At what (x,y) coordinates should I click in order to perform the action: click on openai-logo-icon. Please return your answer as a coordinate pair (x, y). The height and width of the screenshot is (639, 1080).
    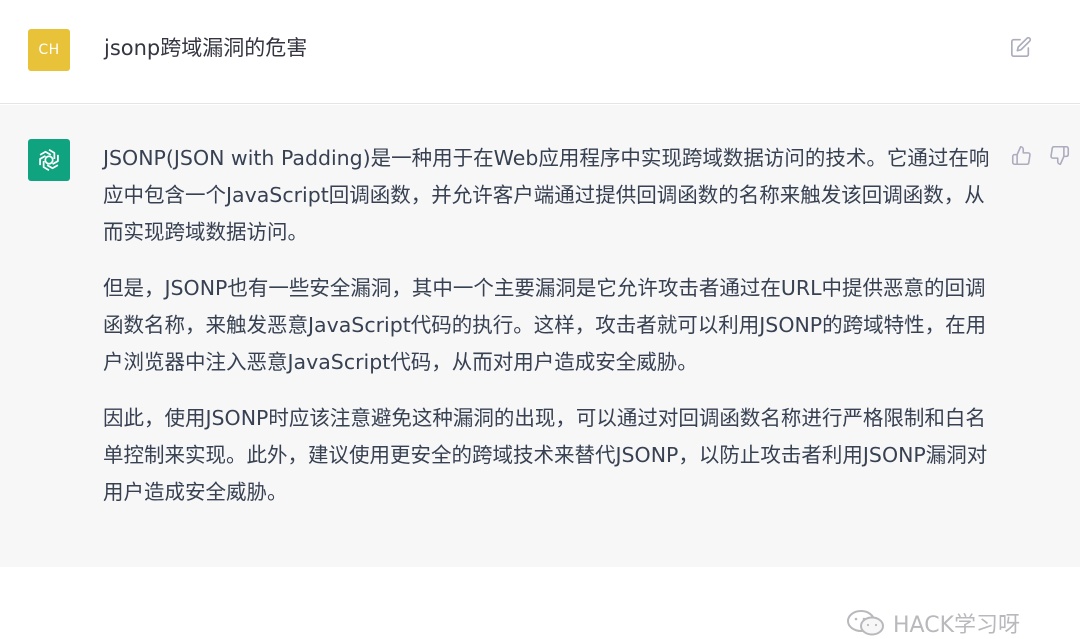
    Looking at the image, I should click on (49, 160).